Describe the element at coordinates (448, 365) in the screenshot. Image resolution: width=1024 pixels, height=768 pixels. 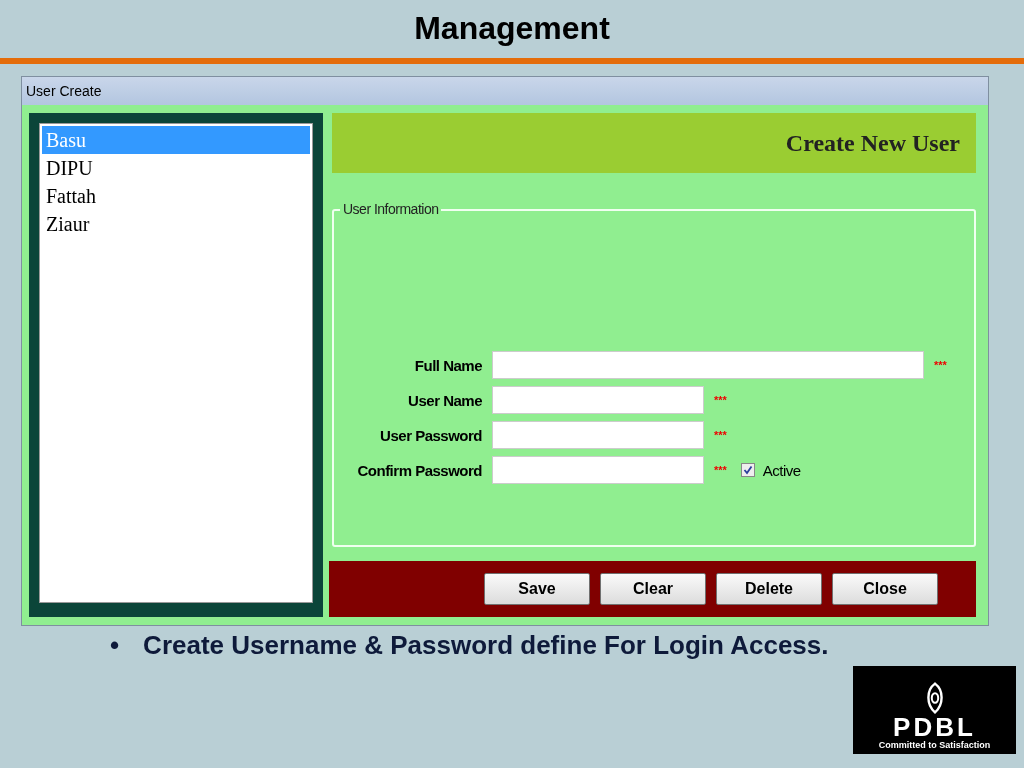
I see `field-label: Full Name` at that location.